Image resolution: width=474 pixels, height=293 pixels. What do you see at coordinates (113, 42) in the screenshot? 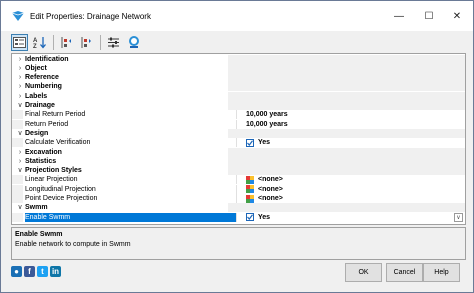
I see `filter-settings-button` at bounding box center [113, 42].